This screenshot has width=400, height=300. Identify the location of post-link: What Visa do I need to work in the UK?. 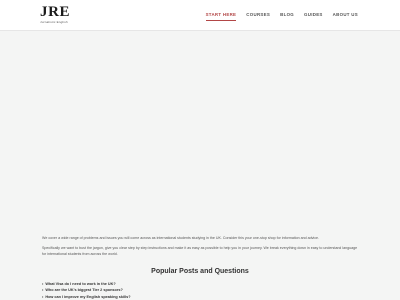
(80, 284).